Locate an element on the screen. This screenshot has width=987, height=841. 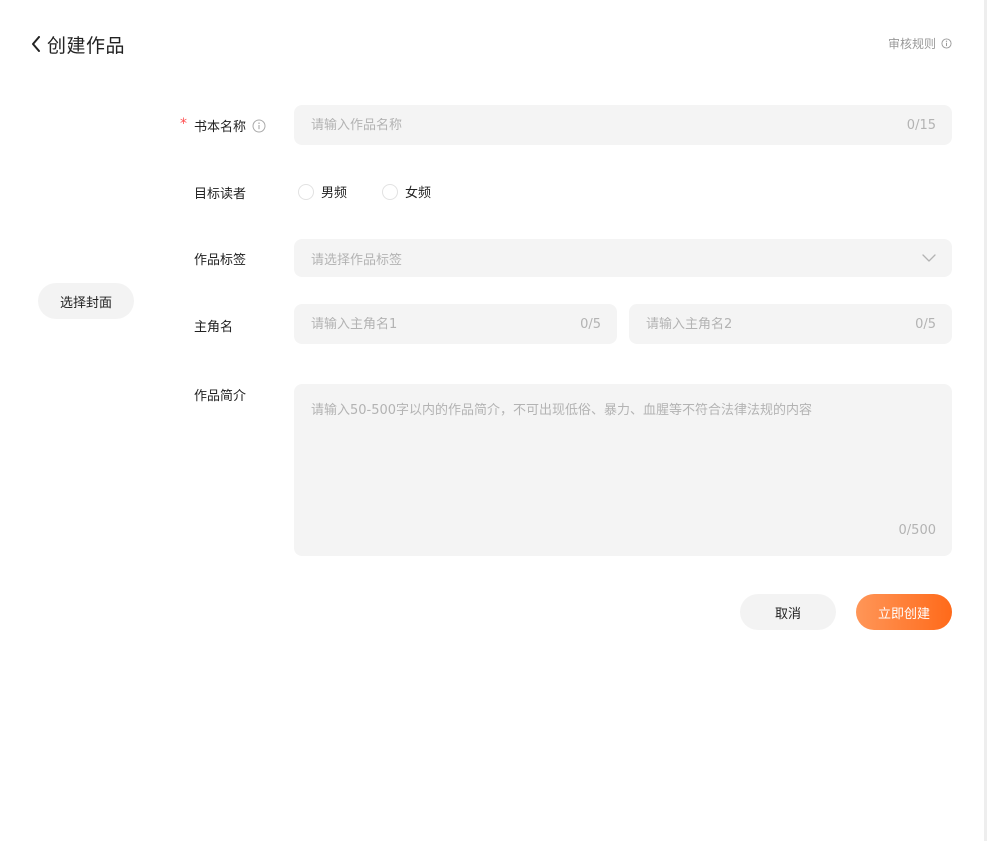
book-name-field: 0/15 is located at coordinates (623, 125).